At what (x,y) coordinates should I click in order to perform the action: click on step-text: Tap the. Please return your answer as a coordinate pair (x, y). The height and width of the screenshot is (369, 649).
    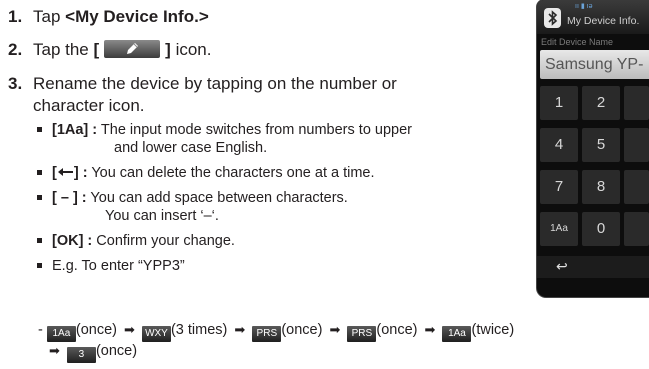
    Looking at the image, I should click on (63, 49).